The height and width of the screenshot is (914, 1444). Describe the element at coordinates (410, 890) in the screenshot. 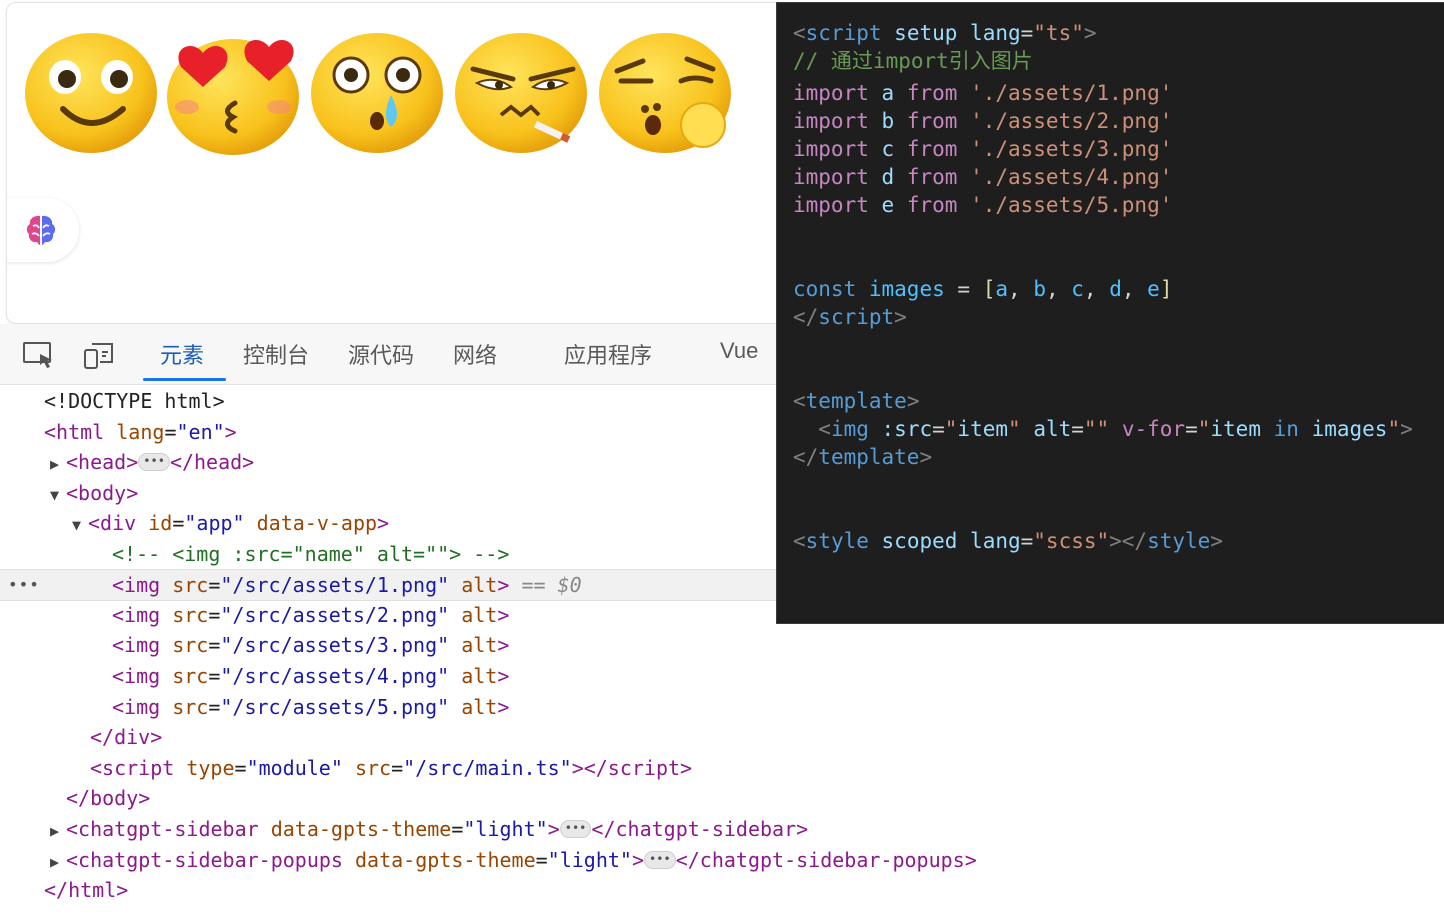

I see `dom-node-html-close: </html>` at that location.